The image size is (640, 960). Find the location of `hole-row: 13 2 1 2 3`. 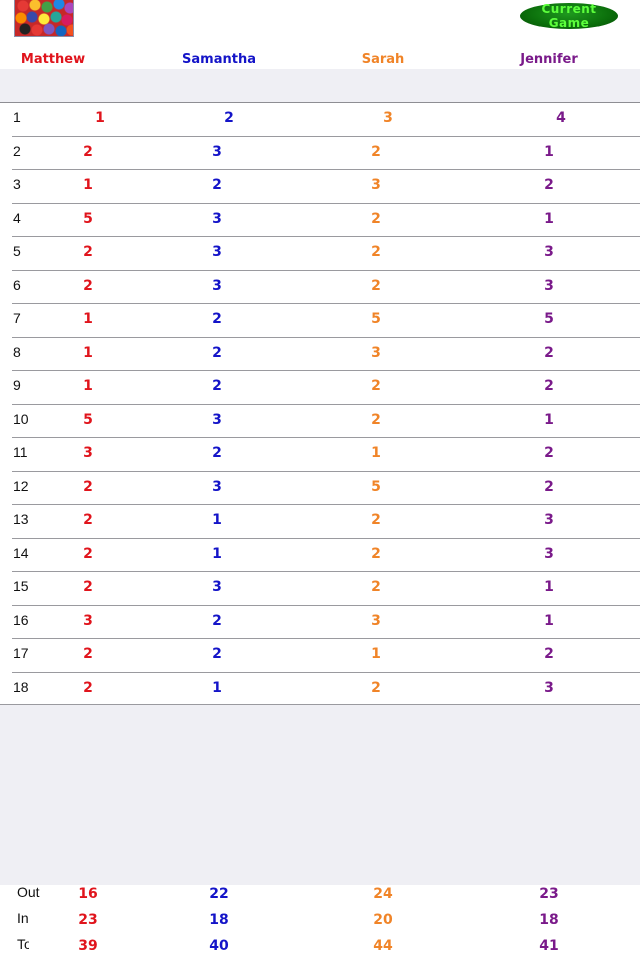

hole-row: 13 2 1 2 3 is located at coordinates (326, 521).